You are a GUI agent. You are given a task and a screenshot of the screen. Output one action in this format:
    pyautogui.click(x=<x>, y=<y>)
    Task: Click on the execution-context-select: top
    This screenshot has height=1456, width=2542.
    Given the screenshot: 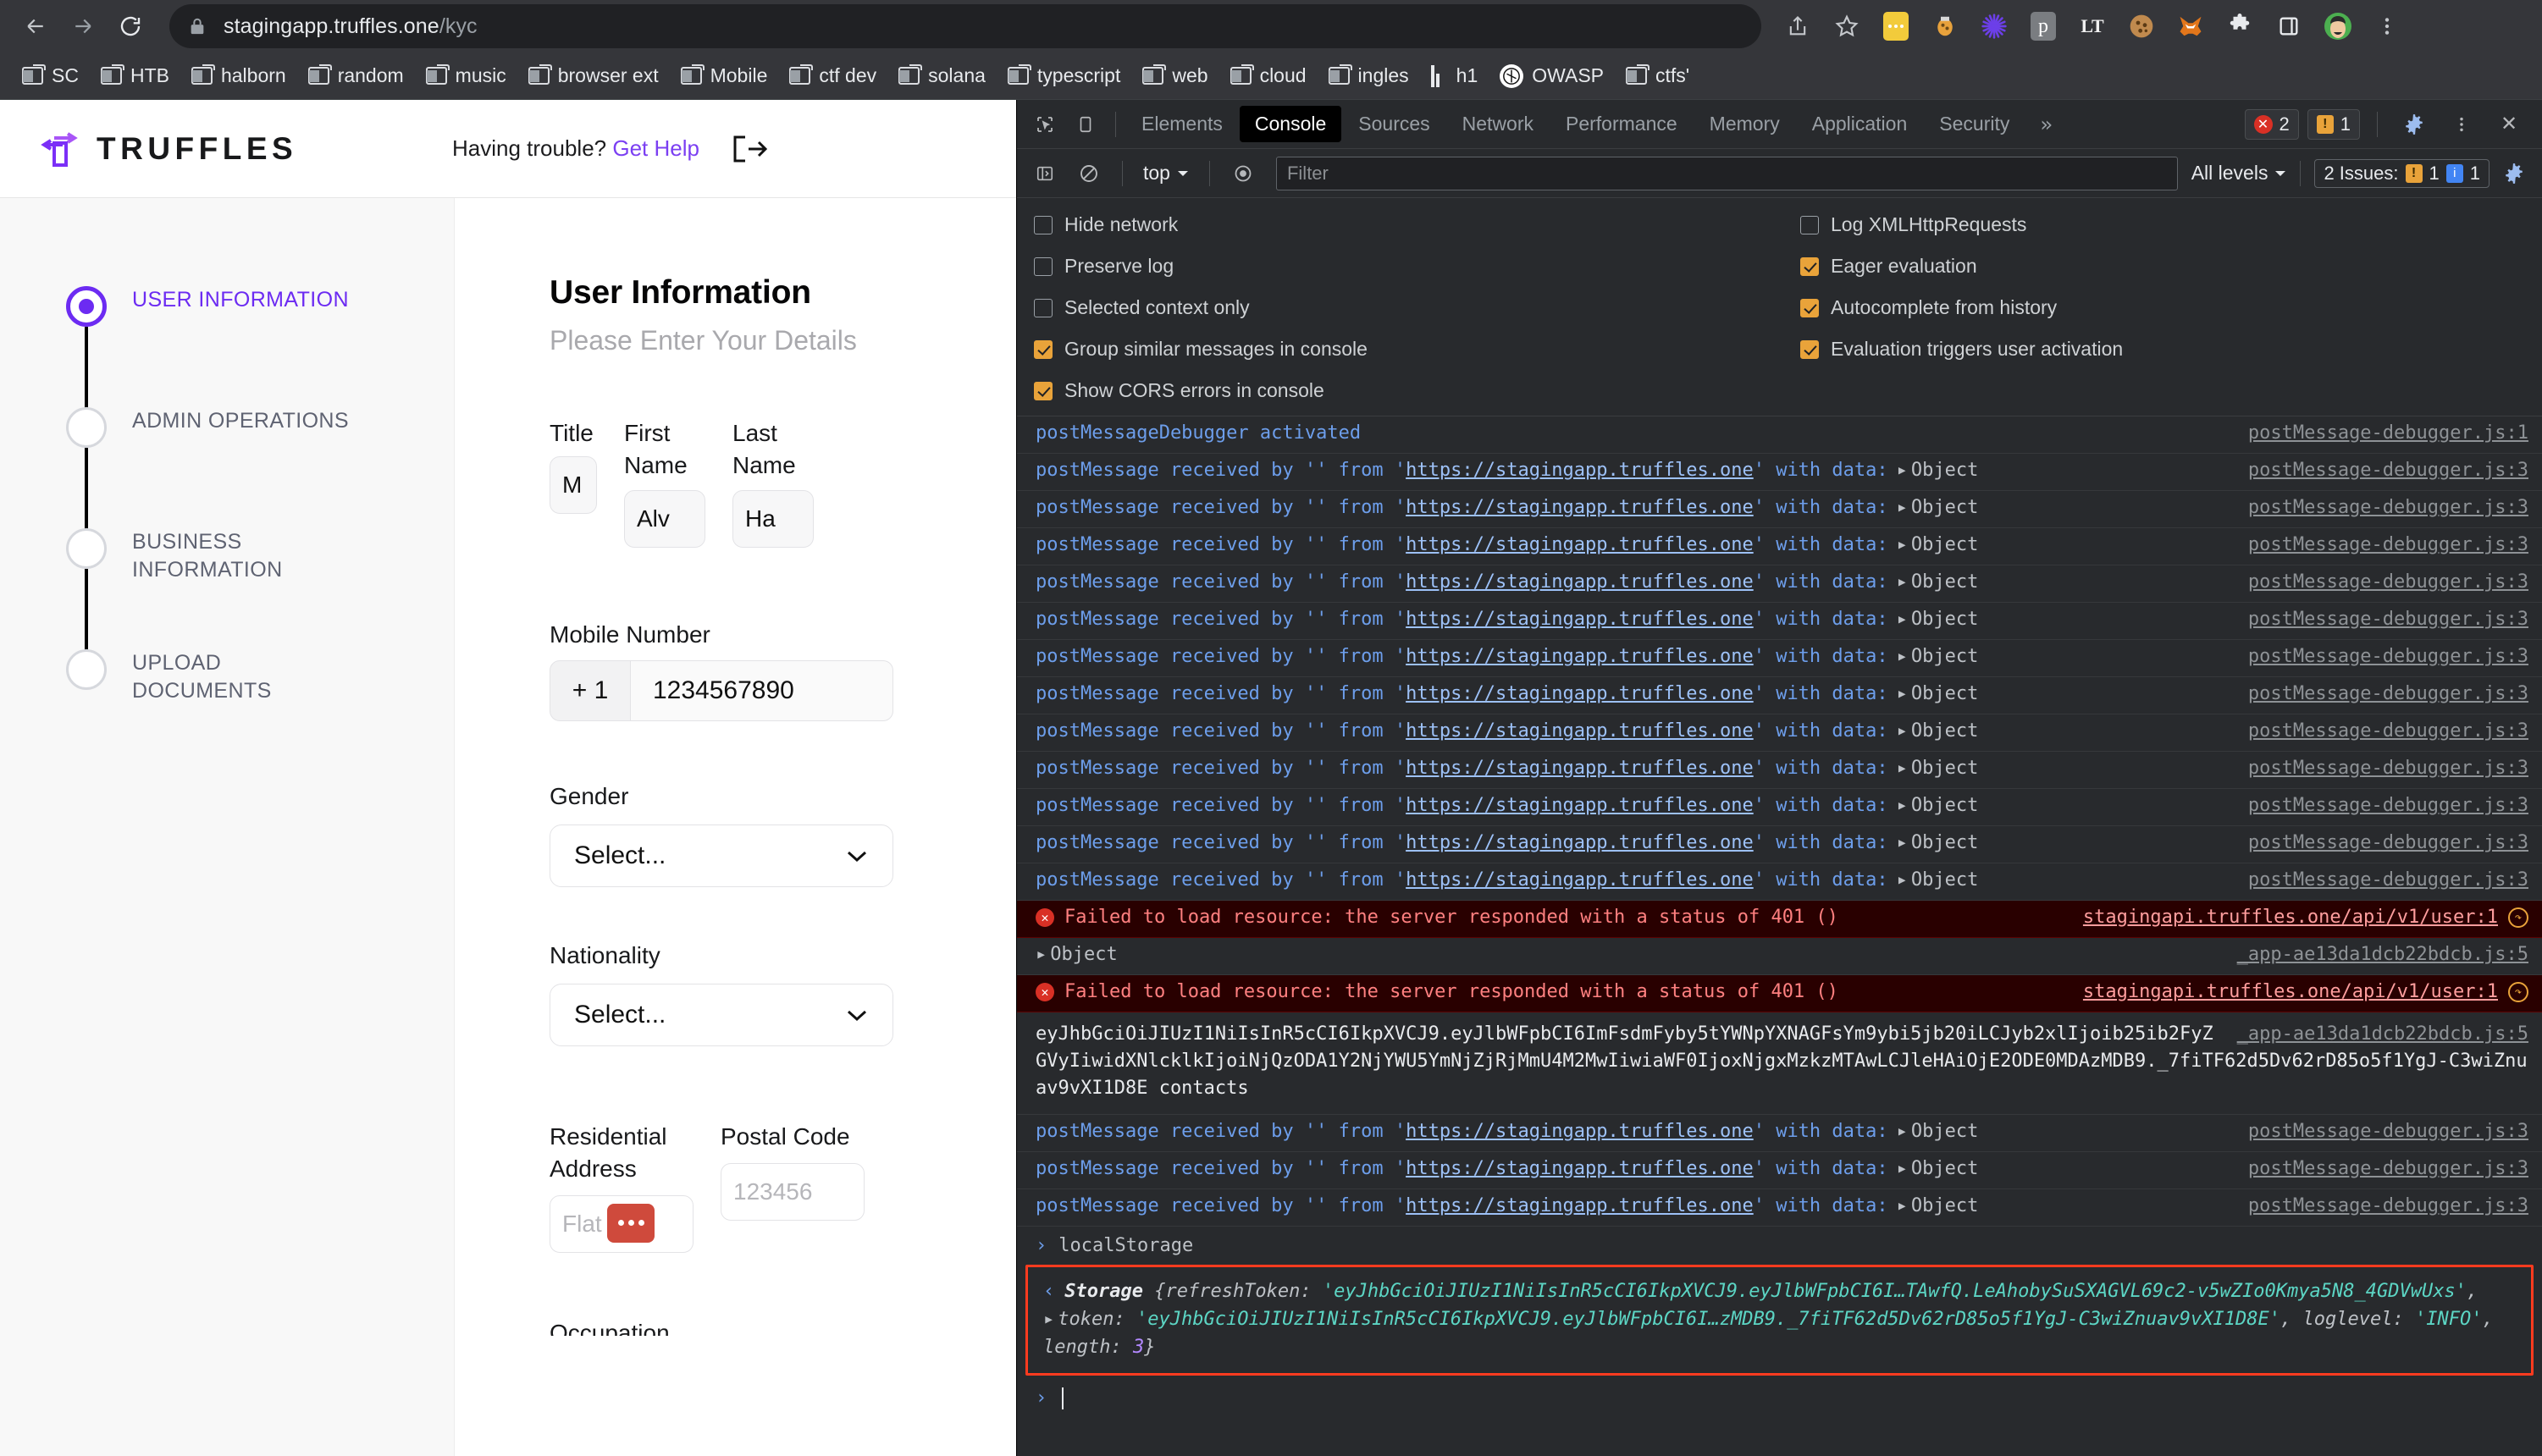 What is the action you would take?
    pyautogui.click(x=1166, y=173)
    